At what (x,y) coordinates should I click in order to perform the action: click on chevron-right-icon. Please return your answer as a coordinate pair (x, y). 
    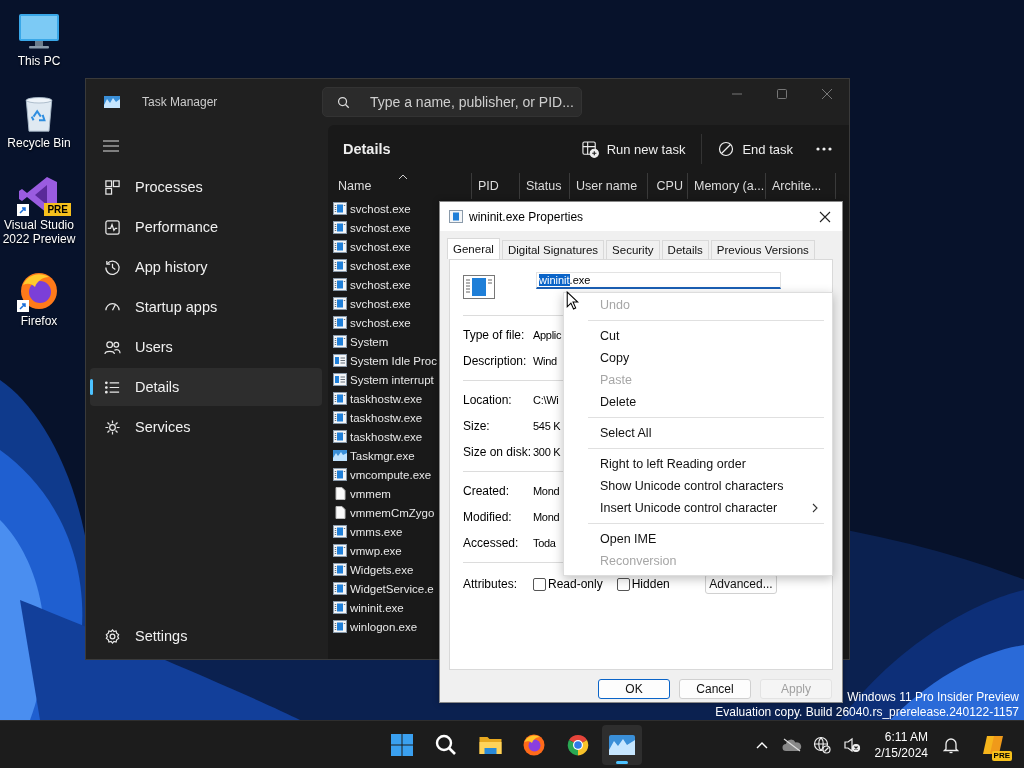
    Looking at the image, I should click on (815, 508).